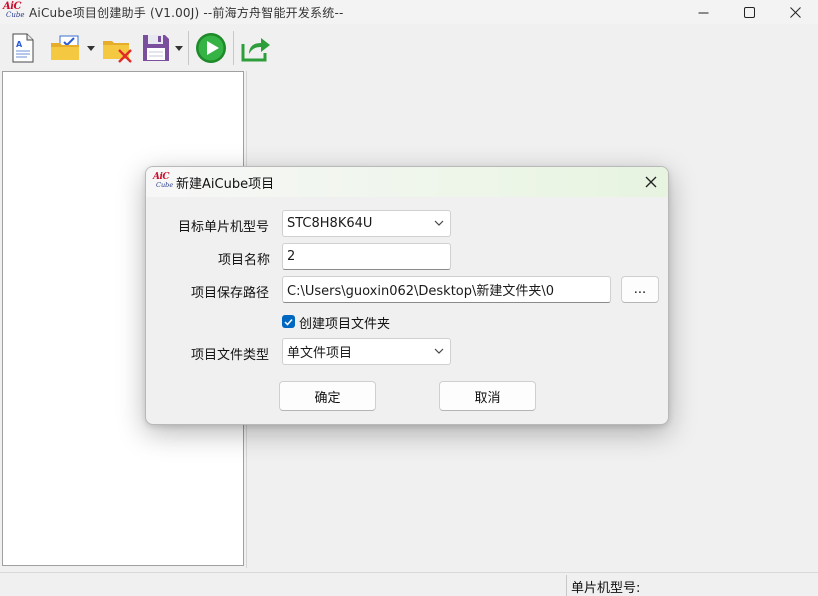  I want to click on new-document-icon: A, so click(23, 48).